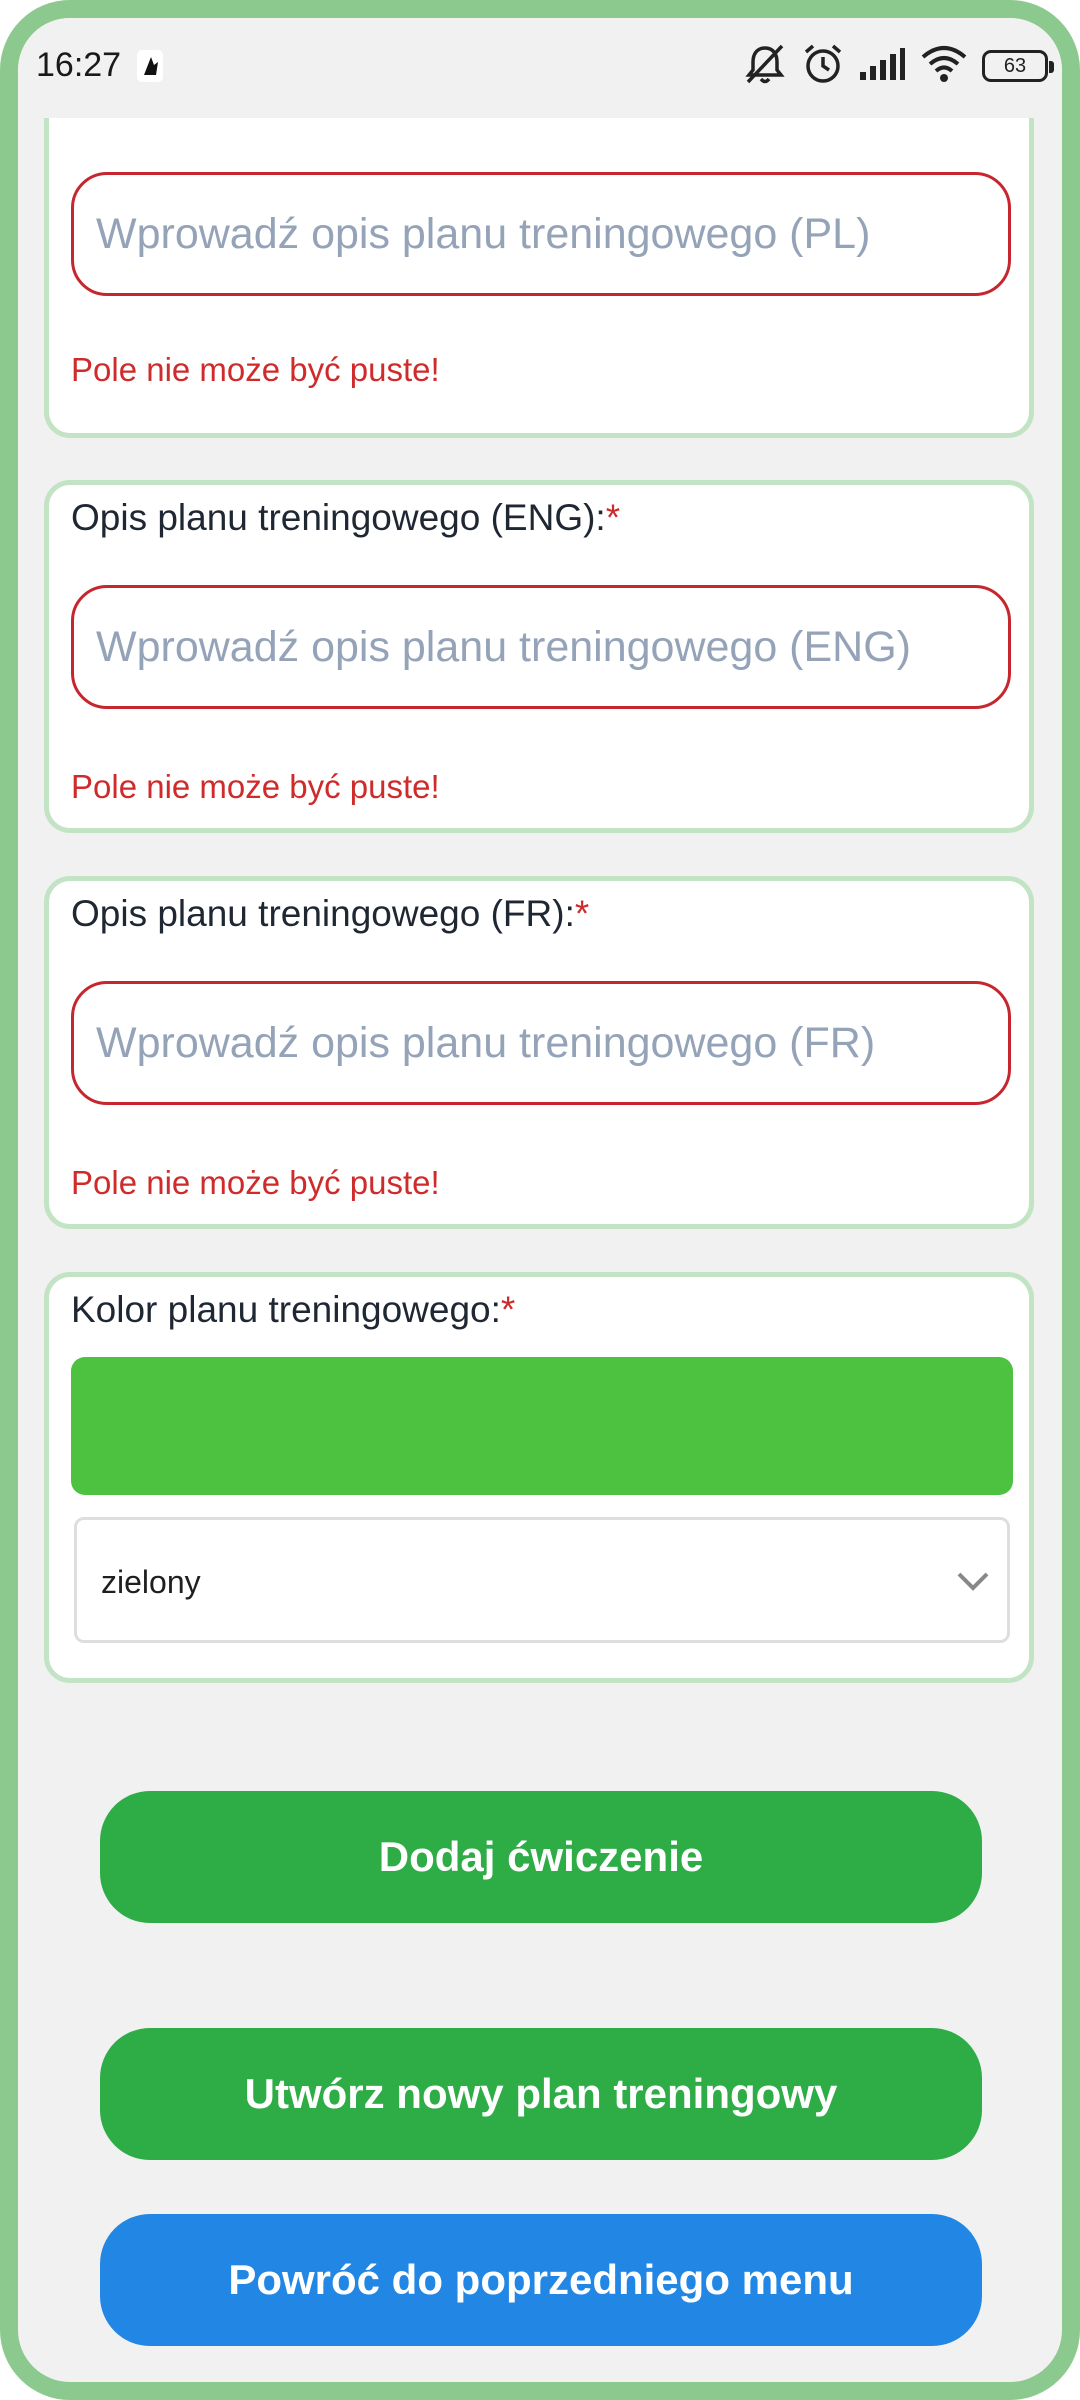 The height and width of the screenshot is (2400, 1080). What do you see at coordinates (973, 1581) in the screenshot?
I see `chevron-down-icon` at bounding box center [973, 1581].